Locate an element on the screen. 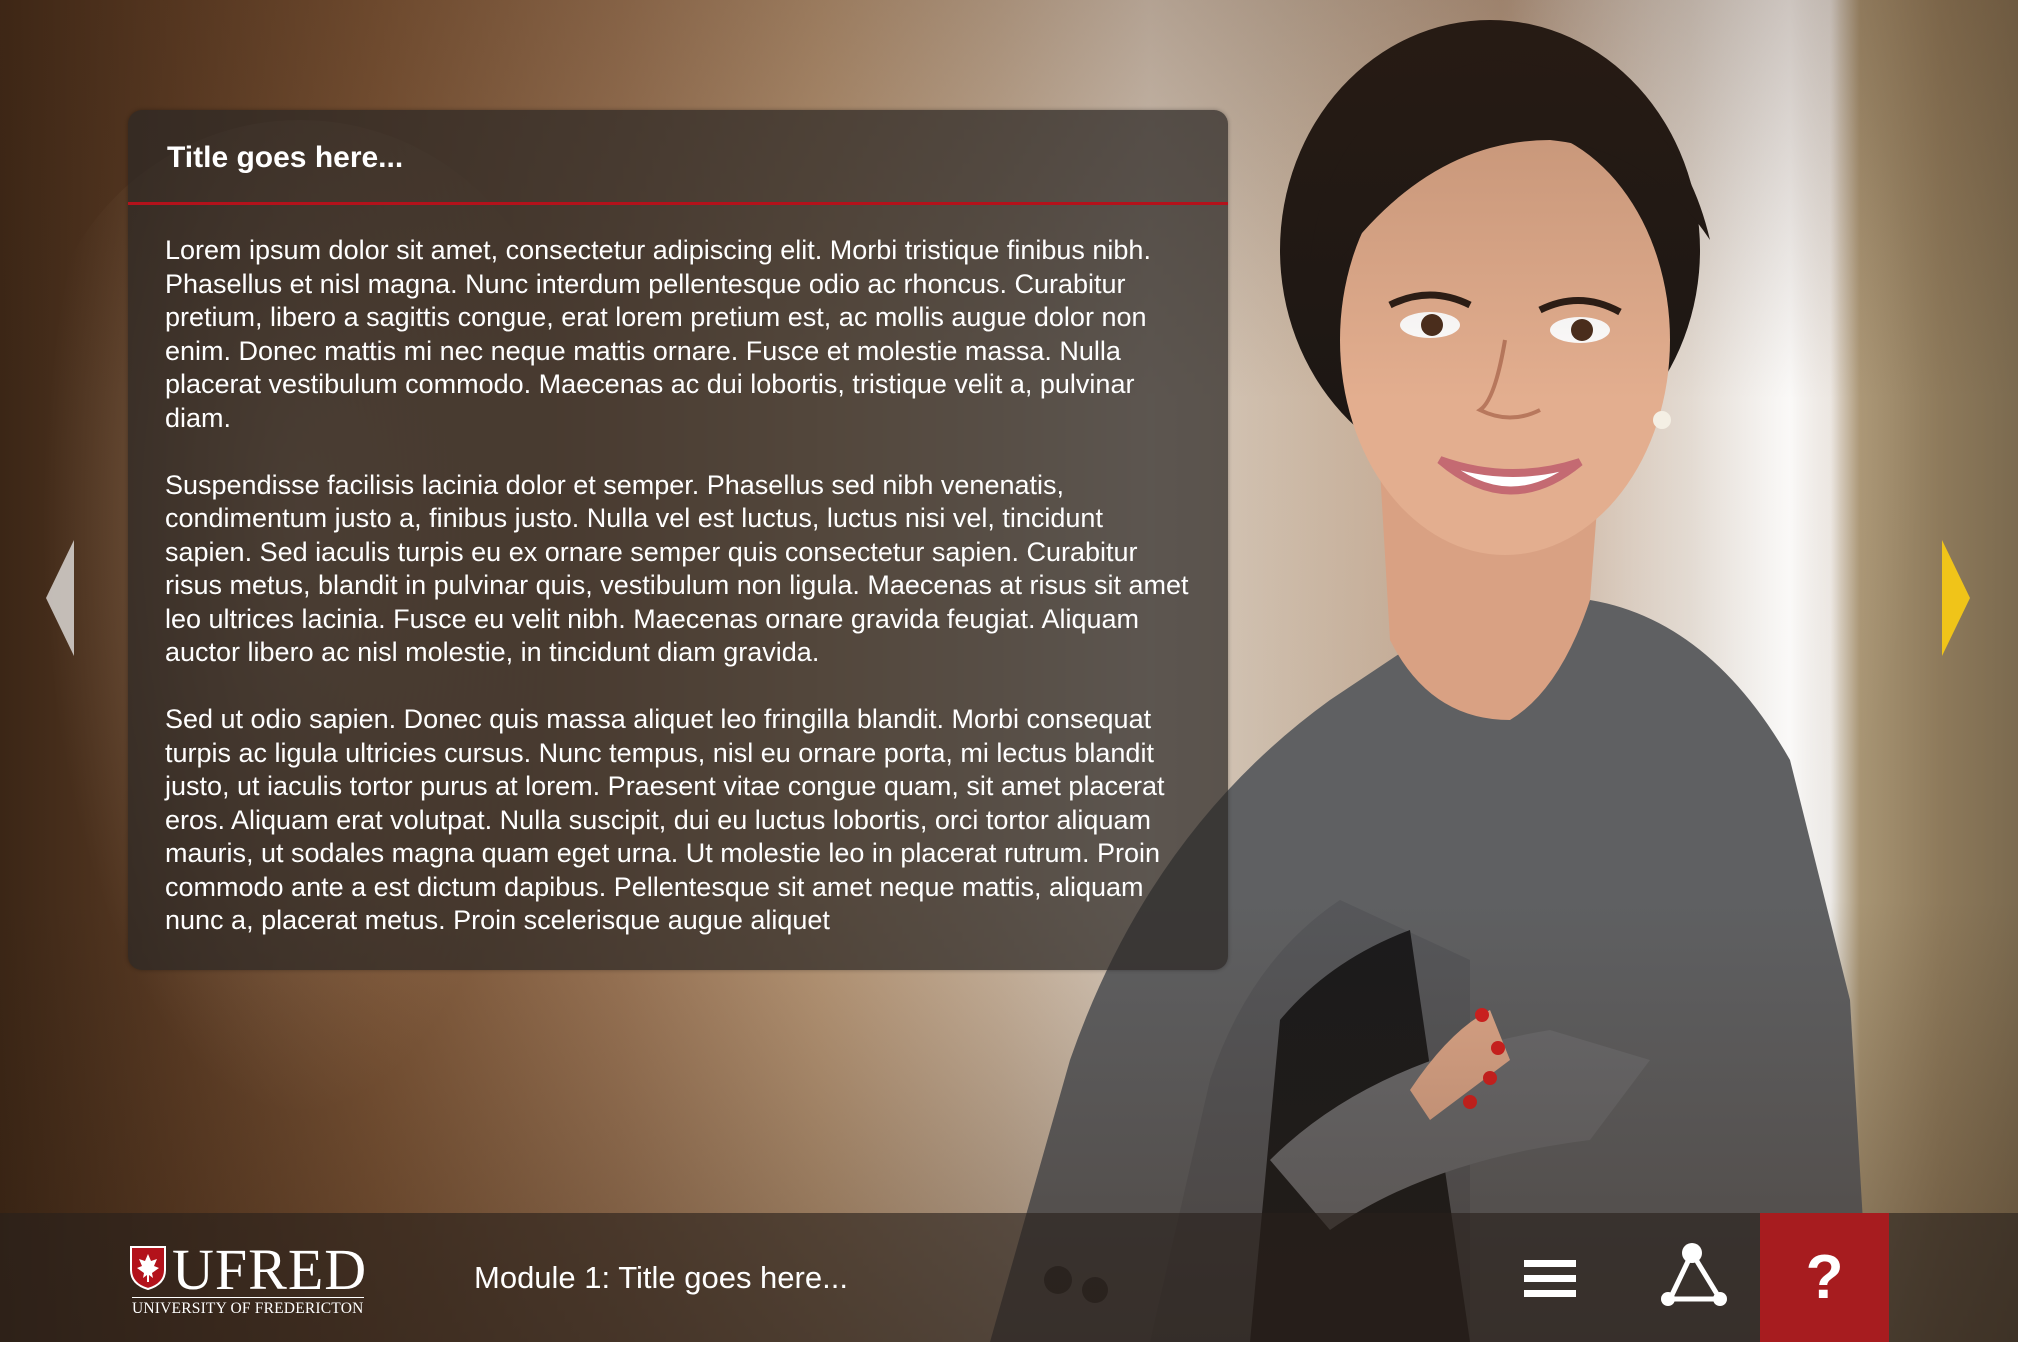  menu-button is located at coordinates (1550, 1277).